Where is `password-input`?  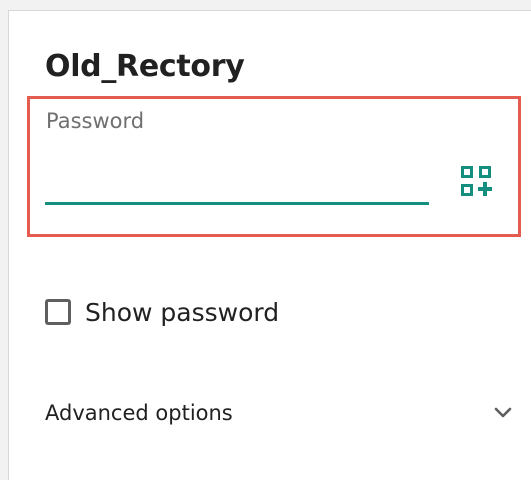 password-input is located at coordinates (237, 178).